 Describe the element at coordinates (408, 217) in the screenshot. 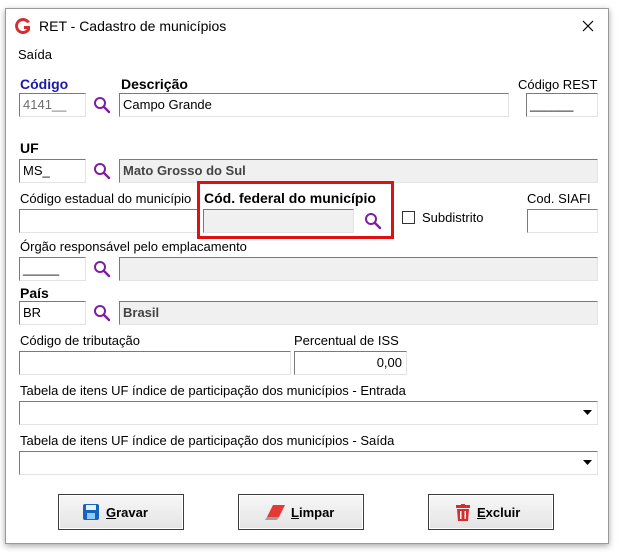

I see `subdistrito-checkbox` at that location.